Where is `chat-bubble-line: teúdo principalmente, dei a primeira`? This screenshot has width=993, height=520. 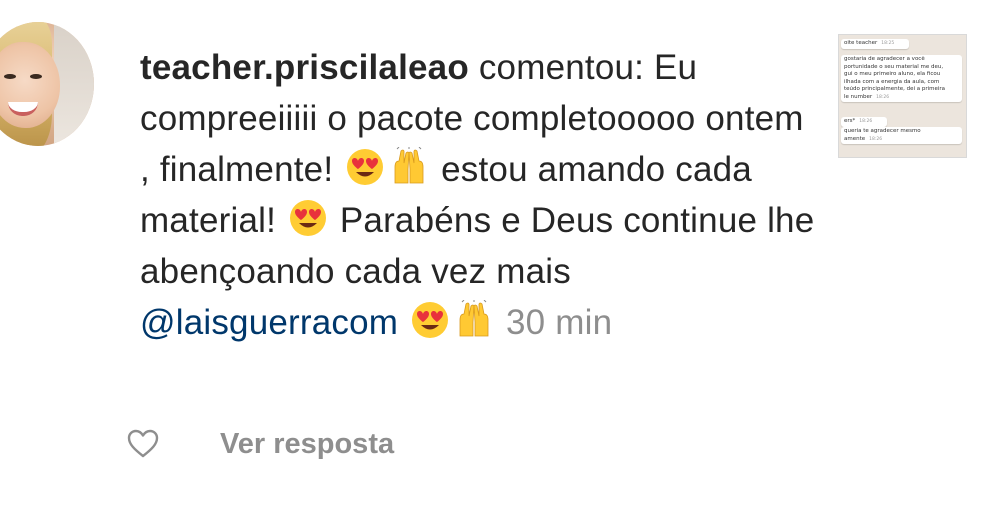
chat-bubble-line: teúdo principalmente, dei a primeira is located at coordinates (895, 89).